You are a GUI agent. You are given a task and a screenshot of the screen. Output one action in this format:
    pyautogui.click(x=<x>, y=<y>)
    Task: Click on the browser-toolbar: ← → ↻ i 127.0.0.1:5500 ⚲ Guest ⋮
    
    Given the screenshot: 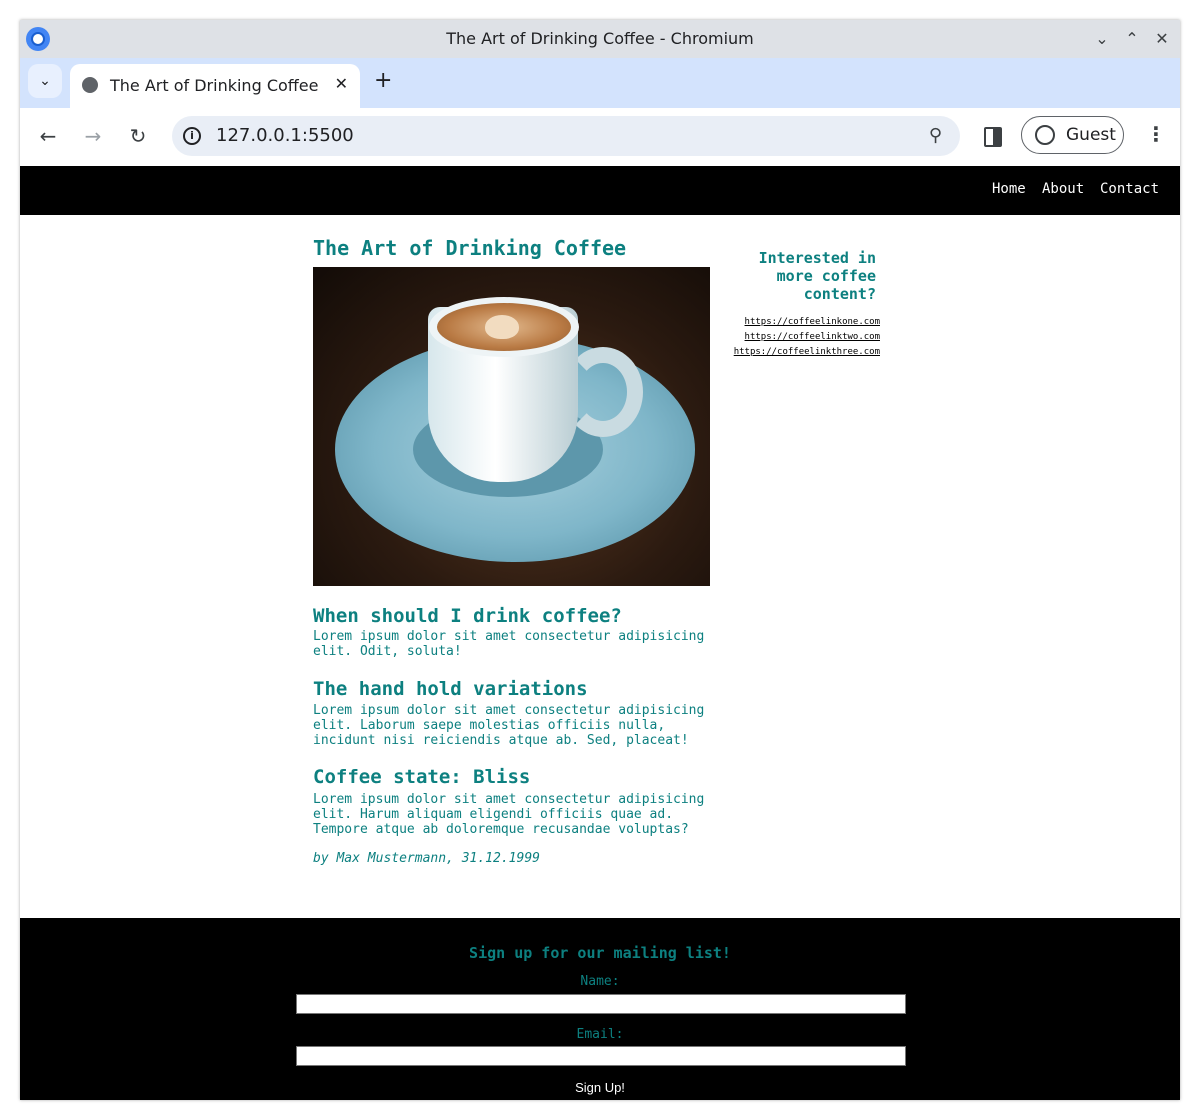 What is the action you would take?
    pyautogui.click(x=600, y=137)
    